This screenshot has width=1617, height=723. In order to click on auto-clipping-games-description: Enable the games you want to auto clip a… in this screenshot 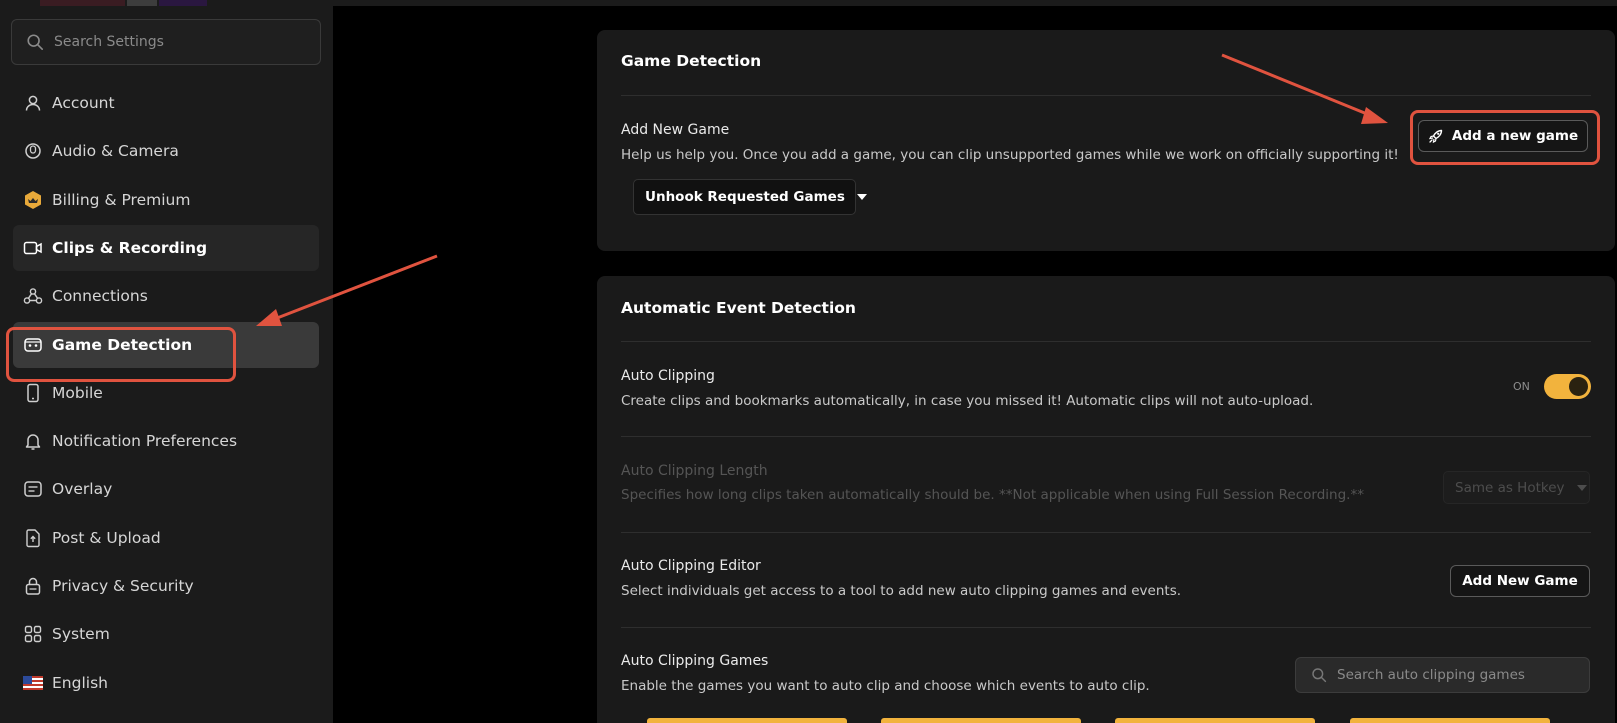, I will do `click(885, 686)`.